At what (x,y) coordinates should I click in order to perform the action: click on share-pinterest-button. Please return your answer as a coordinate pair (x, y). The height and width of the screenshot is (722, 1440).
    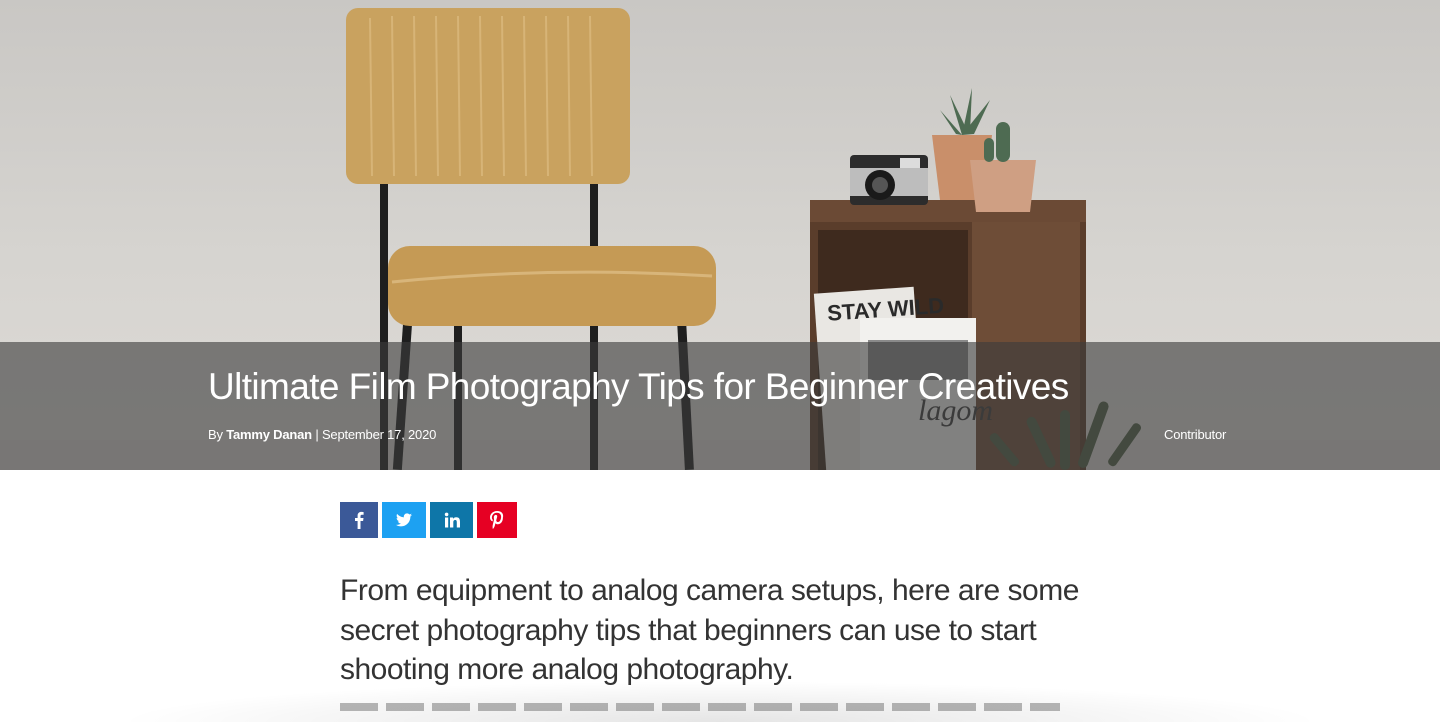
    Looking at the image, I should click on (497, 520).